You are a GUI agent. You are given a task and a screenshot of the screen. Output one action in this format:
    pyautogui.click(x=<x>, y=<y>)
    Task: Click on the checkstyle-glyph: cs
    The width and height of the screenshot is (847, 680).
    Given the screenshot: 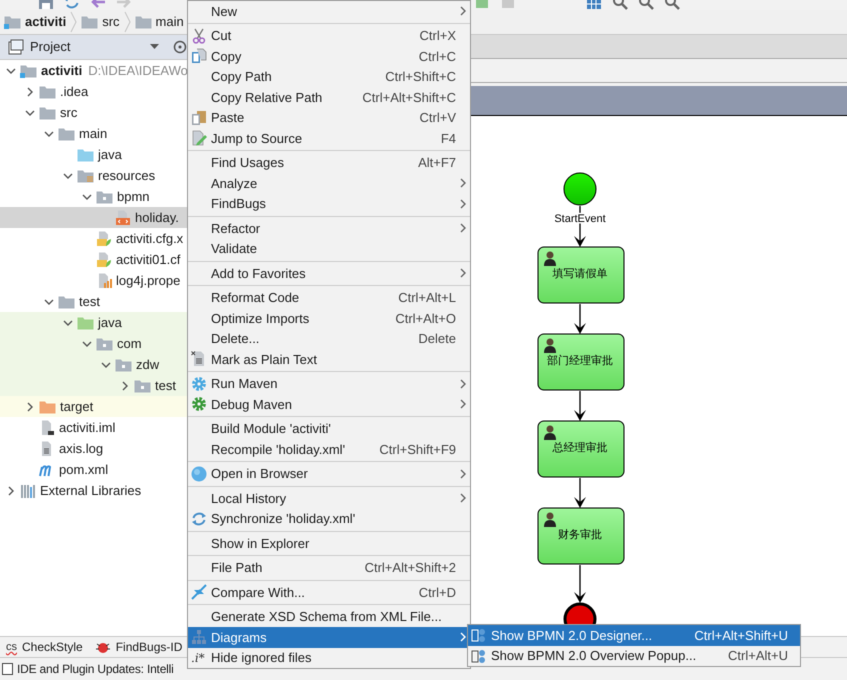 What is the action you would take?
    pyautogui.click(x=11, y=647)
    